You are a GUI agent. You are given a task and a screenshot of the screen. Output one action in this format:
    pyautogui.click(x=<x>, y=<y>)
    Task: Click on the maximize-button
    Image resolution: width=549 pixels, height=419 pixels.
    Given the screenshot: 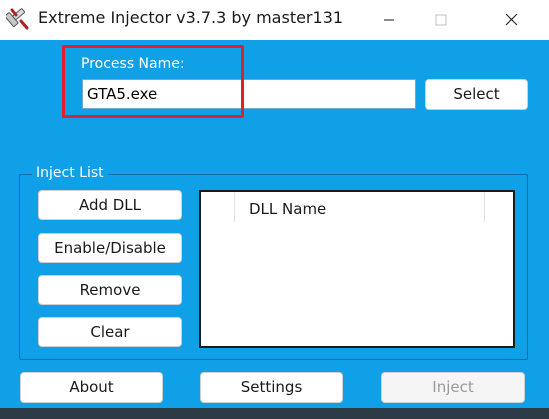 What is the action you would take?
    pyautogui.click(x=441, y=20)
    